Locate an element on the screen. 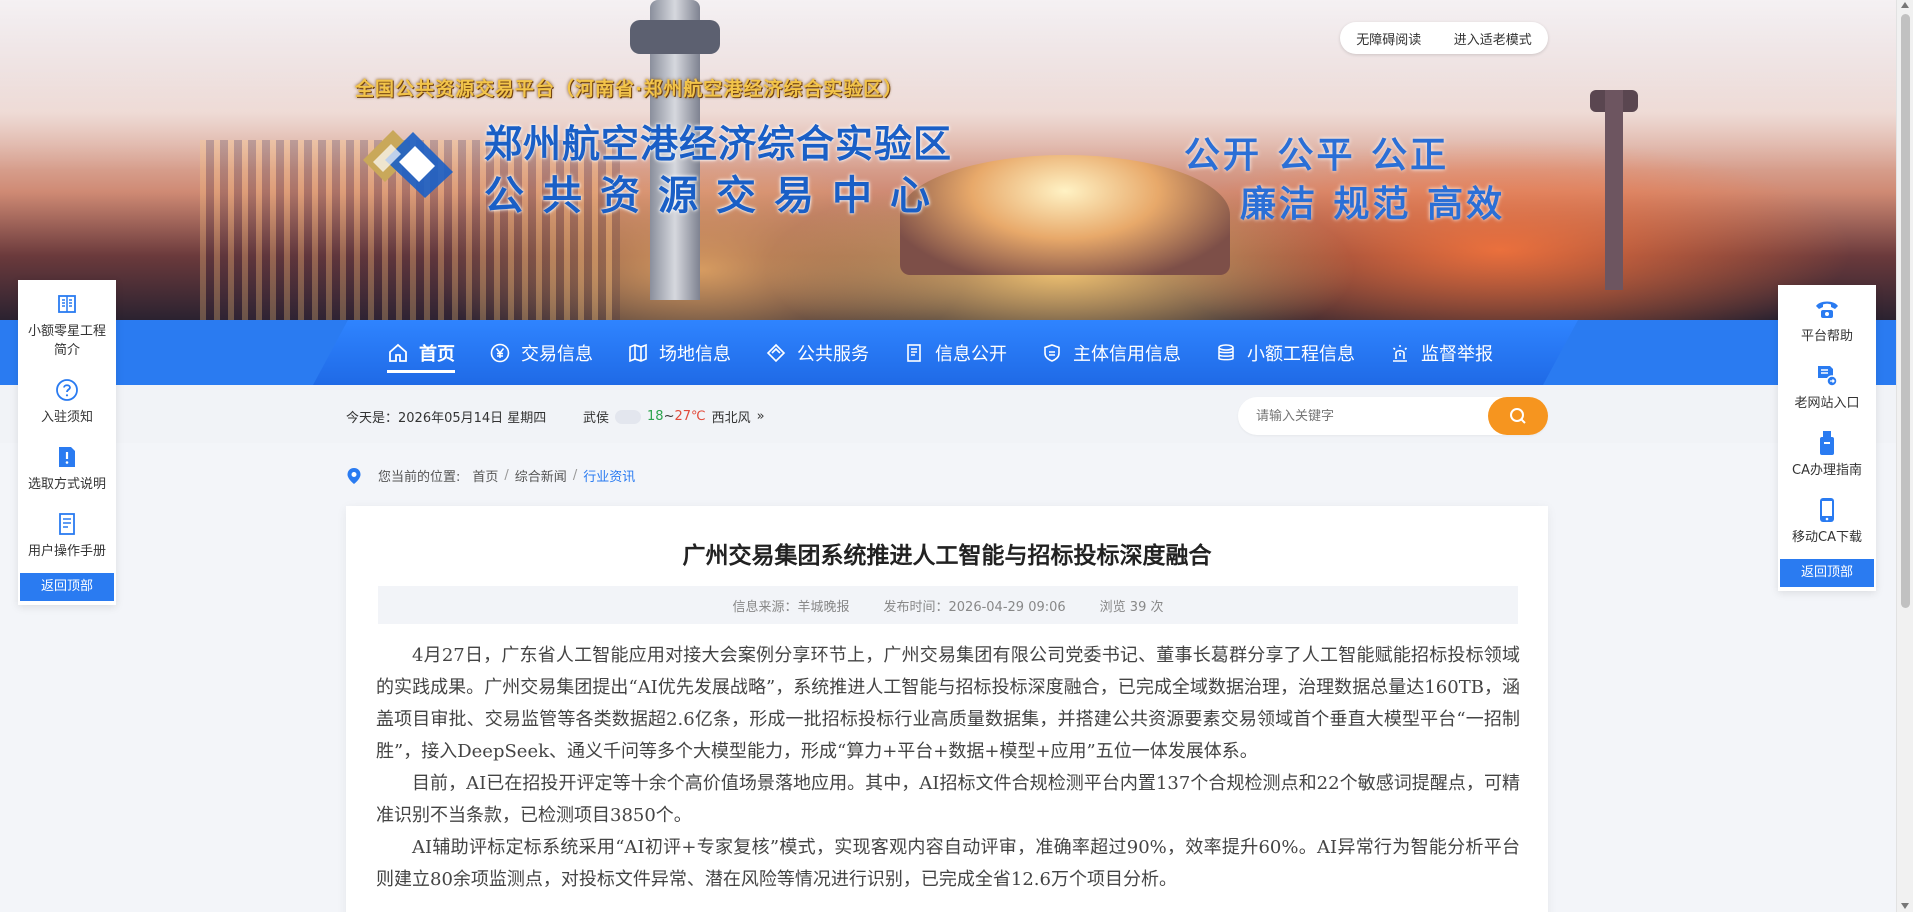 The width and height of the screenshot is (1913, 912). weather-more-icon: » is located at coordinates (761, 416).